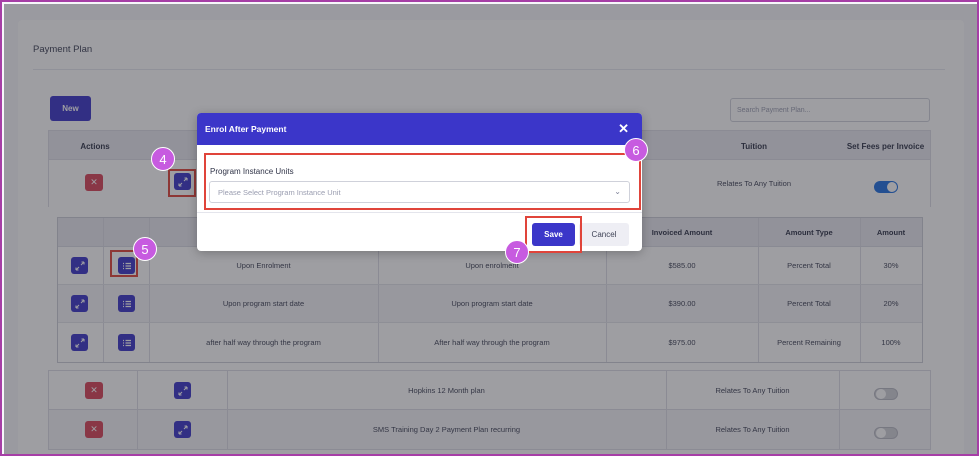 This screenshot has width=979, height=456. Describe the element at coordinates (604, 234) in the screenshot. I see `cancel-button: Cancel` at that location.